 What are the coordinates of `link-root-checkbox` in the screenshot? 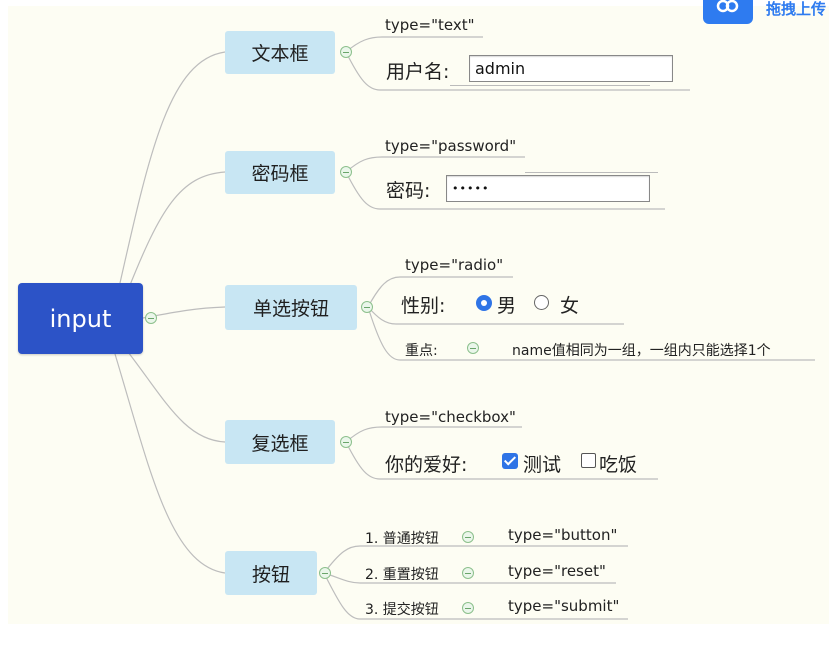 It's located at (176, 397).